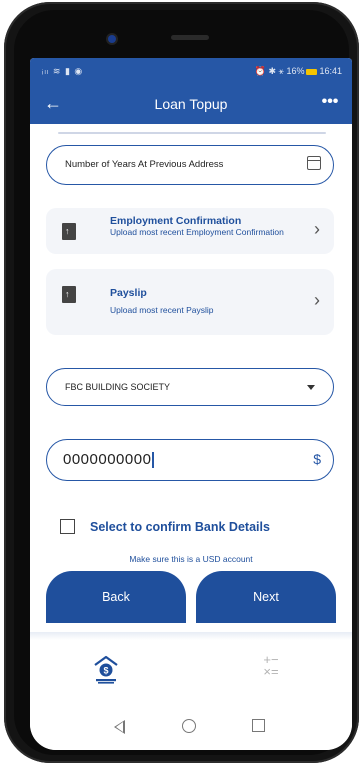 The width and height of the screenshot is (363, 765). What do you see at coordinates (191, 670) in the screenshot?
I see `bottom-tab-bar: $ +− ×=` at bounding box center [191, 670].